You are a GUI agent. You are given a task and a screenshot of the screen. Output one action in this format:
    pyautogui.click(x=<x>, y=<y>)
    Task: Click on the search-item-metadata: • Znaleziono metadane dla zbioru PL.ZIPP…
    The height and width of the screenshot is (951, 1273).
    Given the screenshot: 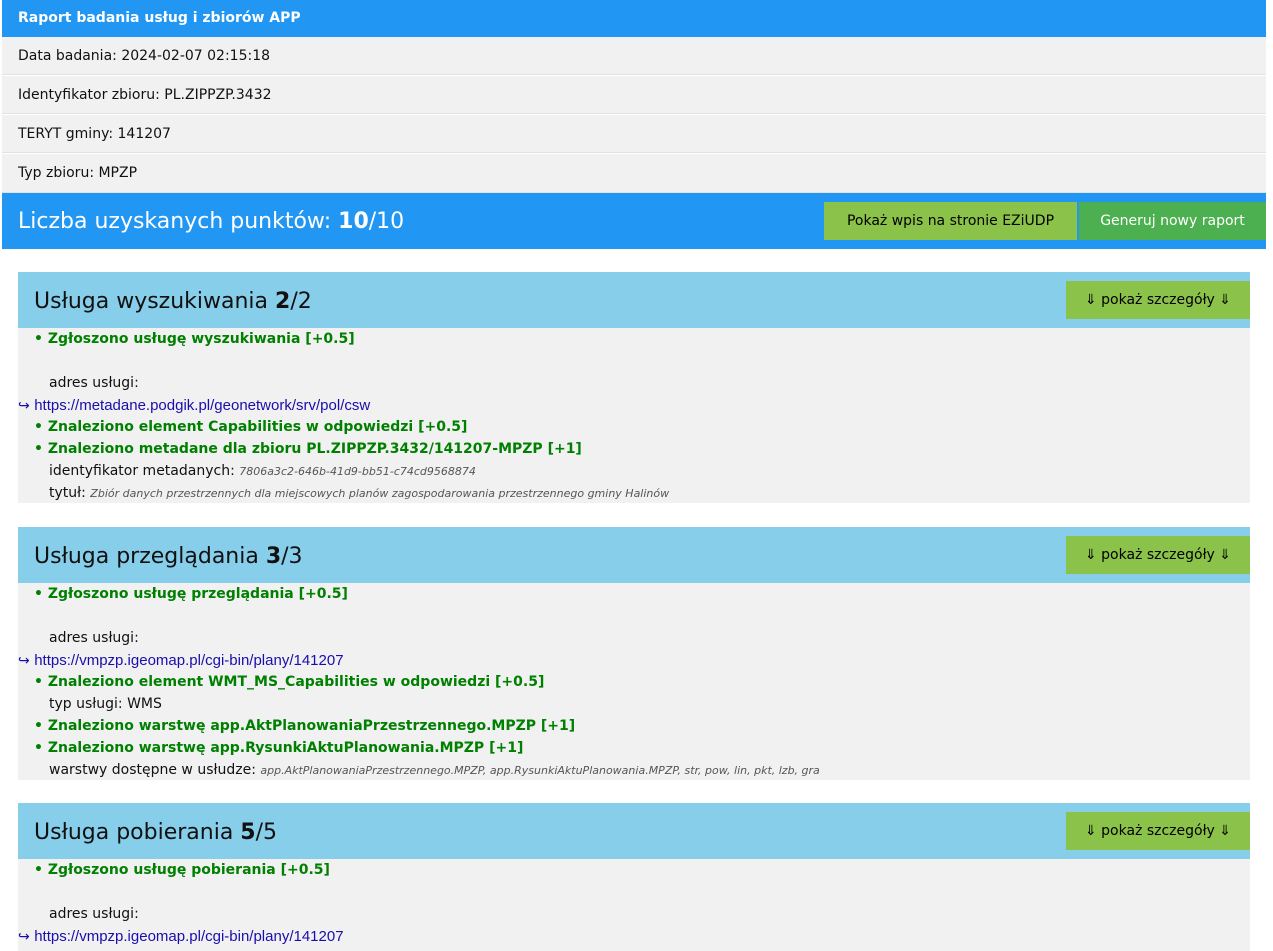 What is the action you would take?
    pyautogui.click(x=308, y=449)
    